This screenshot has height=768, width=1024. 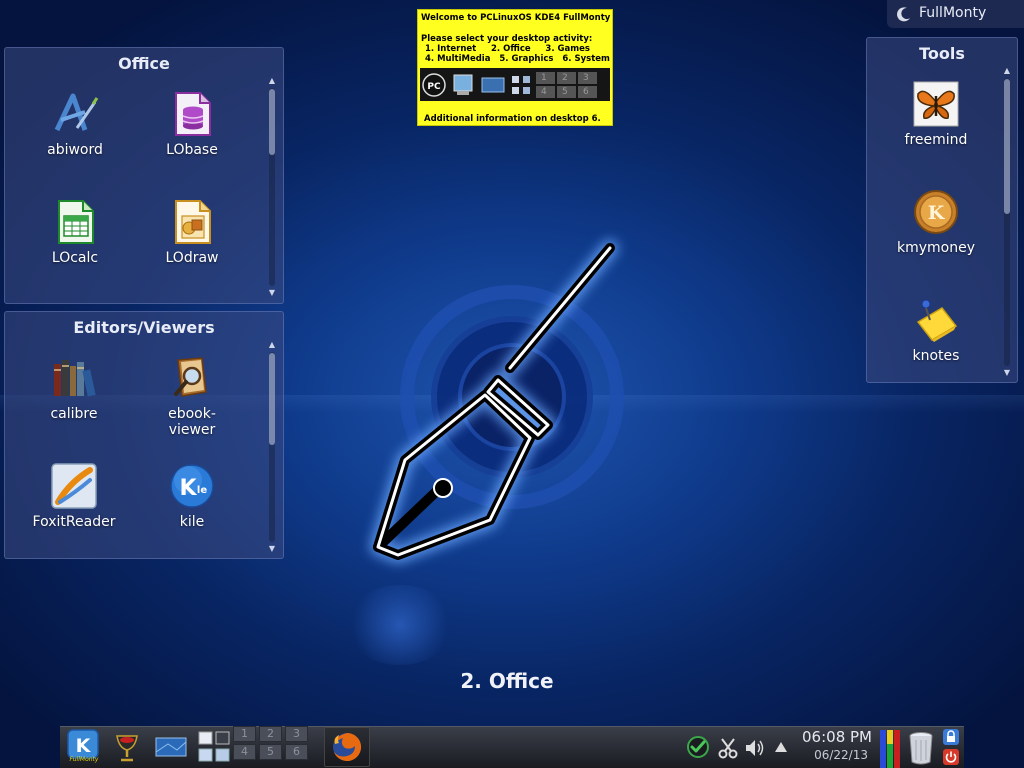 I want to click on pager-desktop-5: 5, so click(x=270, y=752).